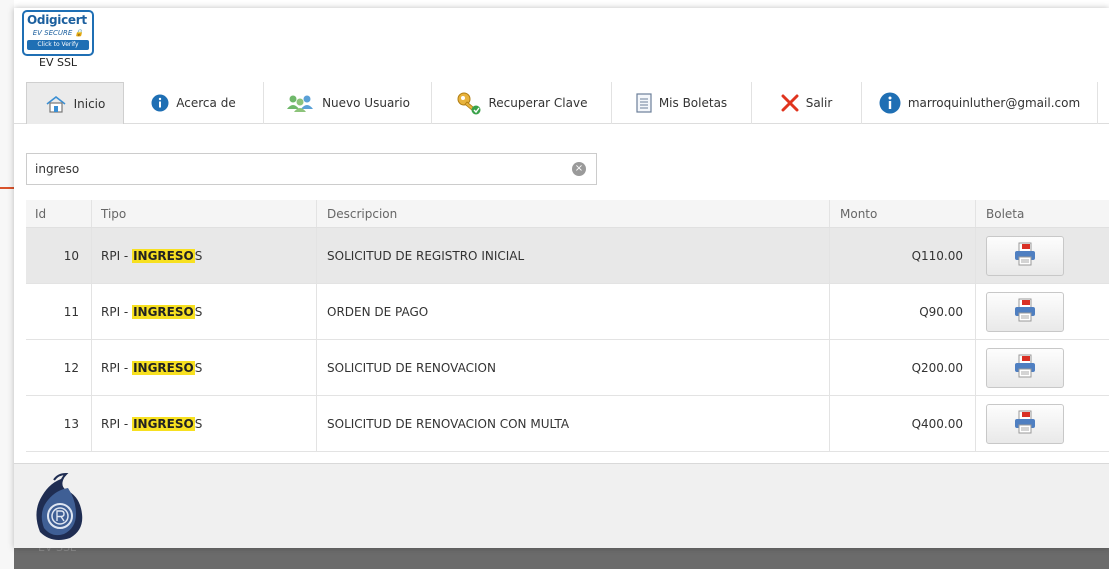  Describe the element at coordinates (903, 367) in the screenshot. I see `cell-monto: Q200.00` at that location.